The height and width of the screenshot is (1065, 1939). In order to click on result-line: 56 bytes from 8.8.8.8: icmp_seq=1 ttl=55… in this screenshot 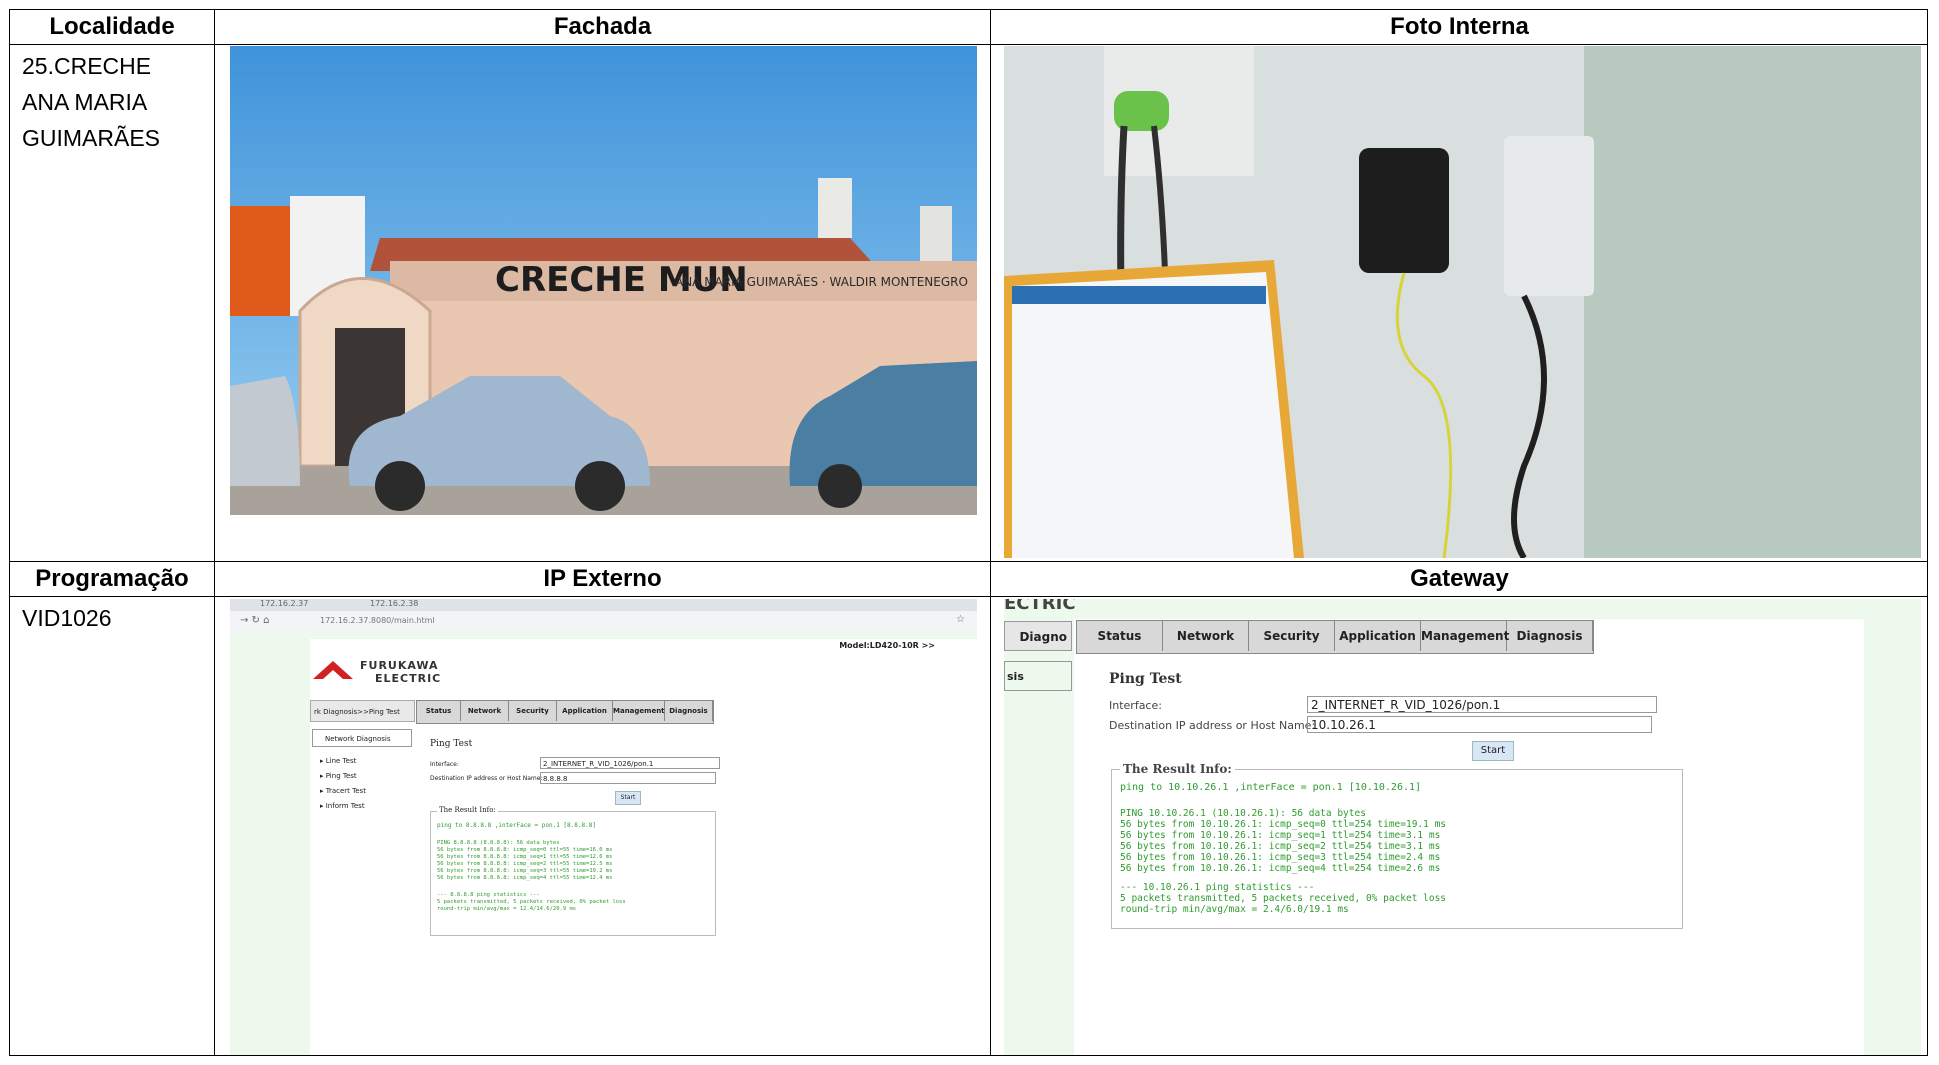, I will do `click(525, 857)`.